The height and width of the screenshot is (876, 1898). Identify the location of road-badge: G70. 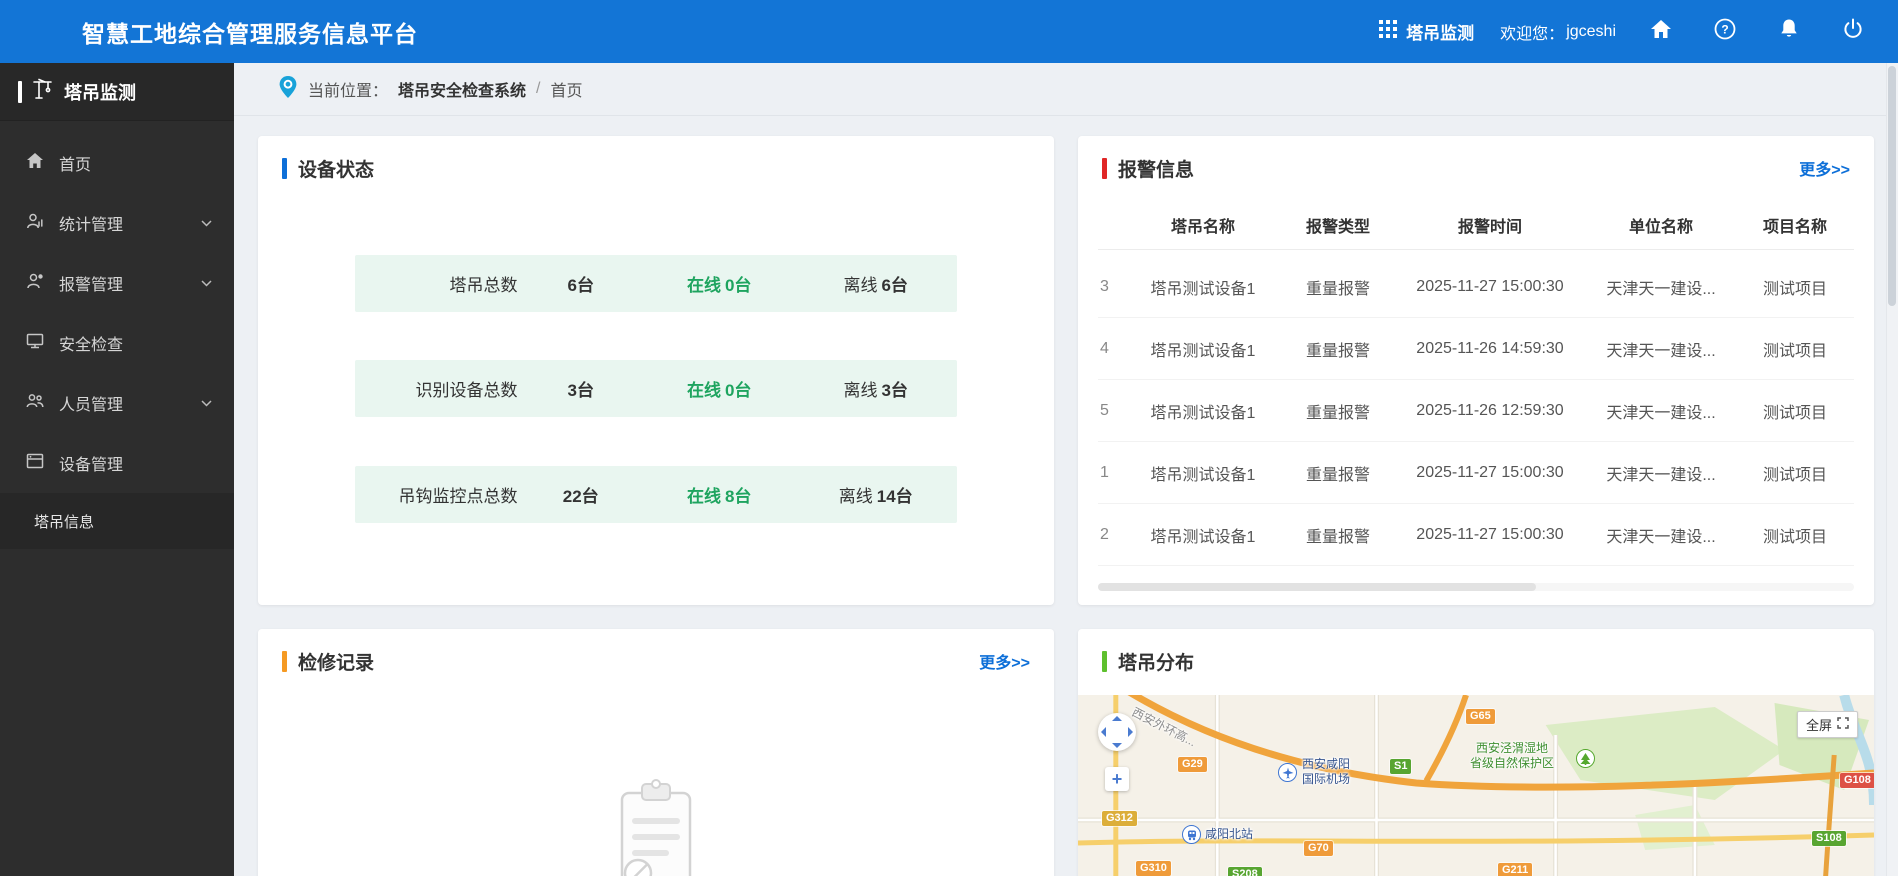
(1318, 848).